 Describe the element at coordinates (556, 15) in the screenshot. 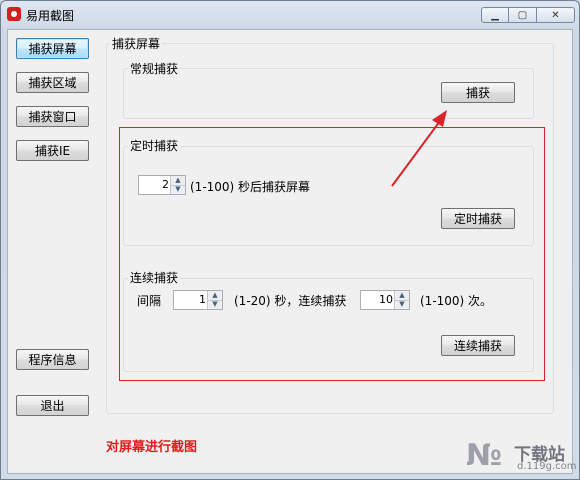

I see `close-button: ✕` at that location.